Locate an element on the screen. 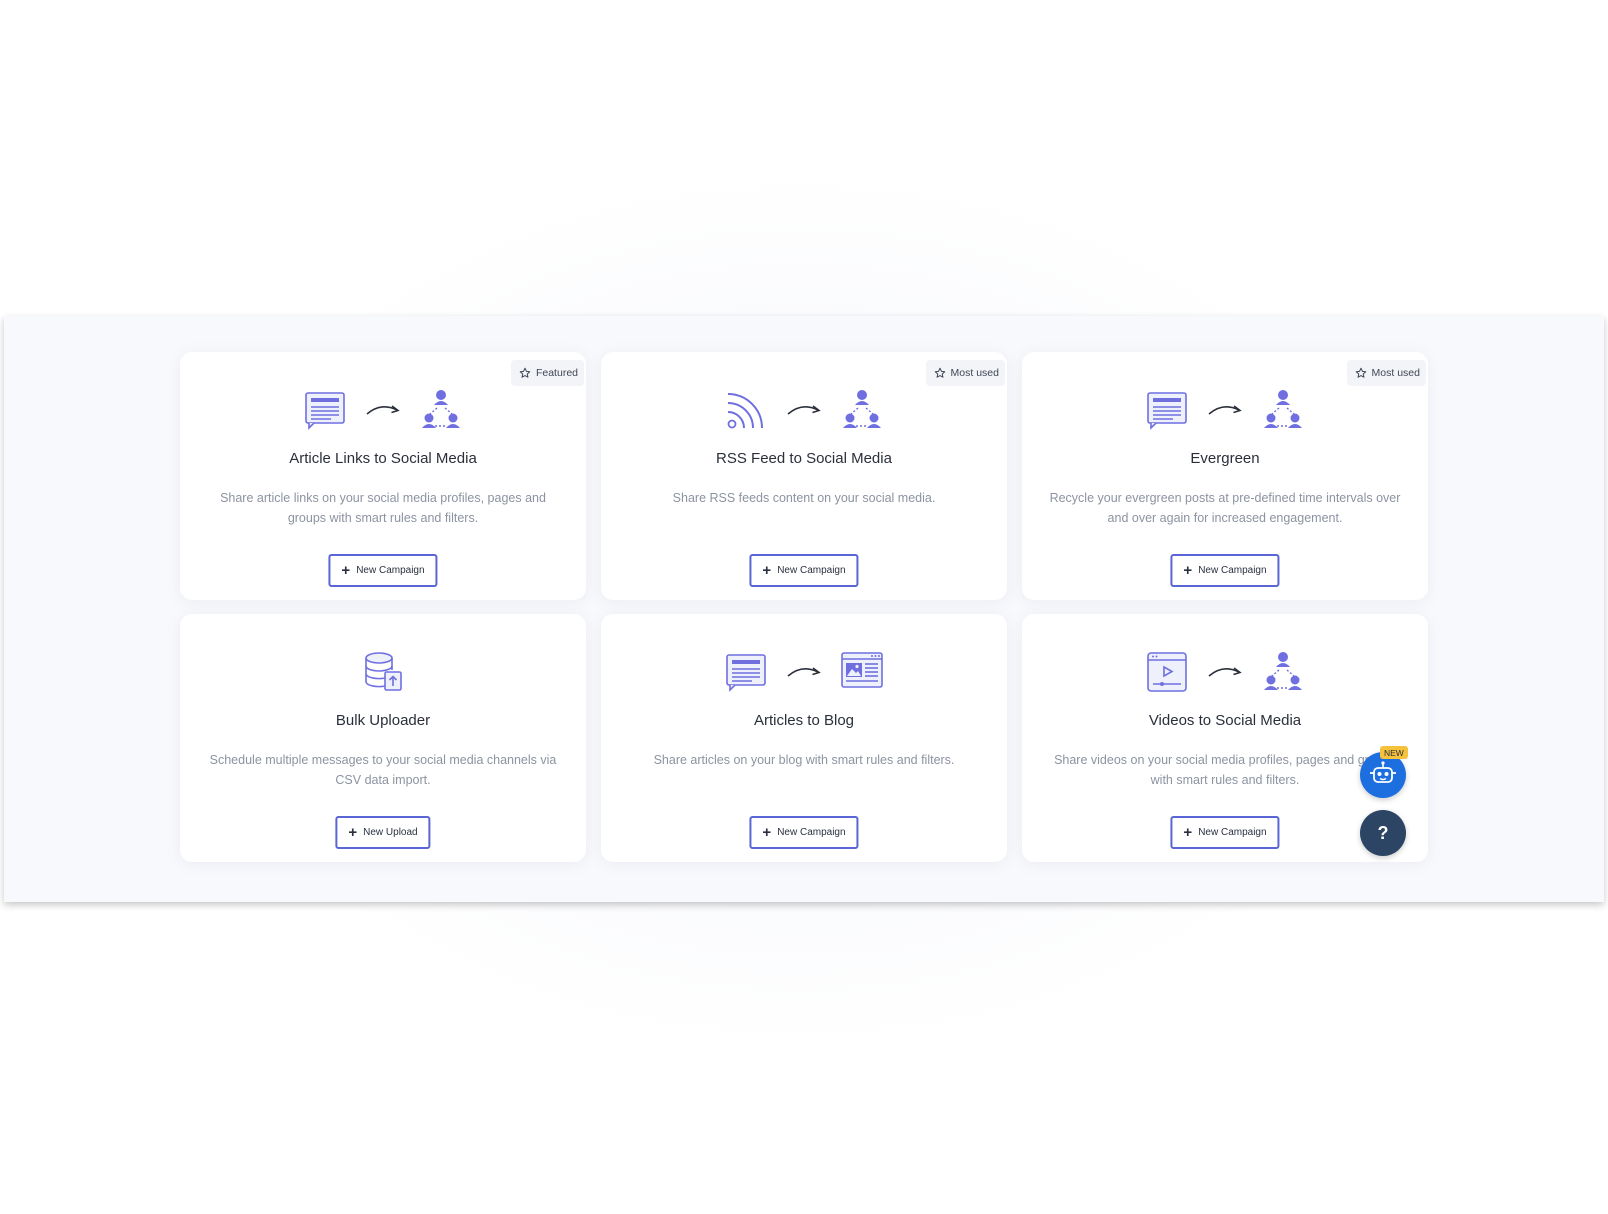  card-title: Article Links to Social Media is located at coordinates (383, 458).